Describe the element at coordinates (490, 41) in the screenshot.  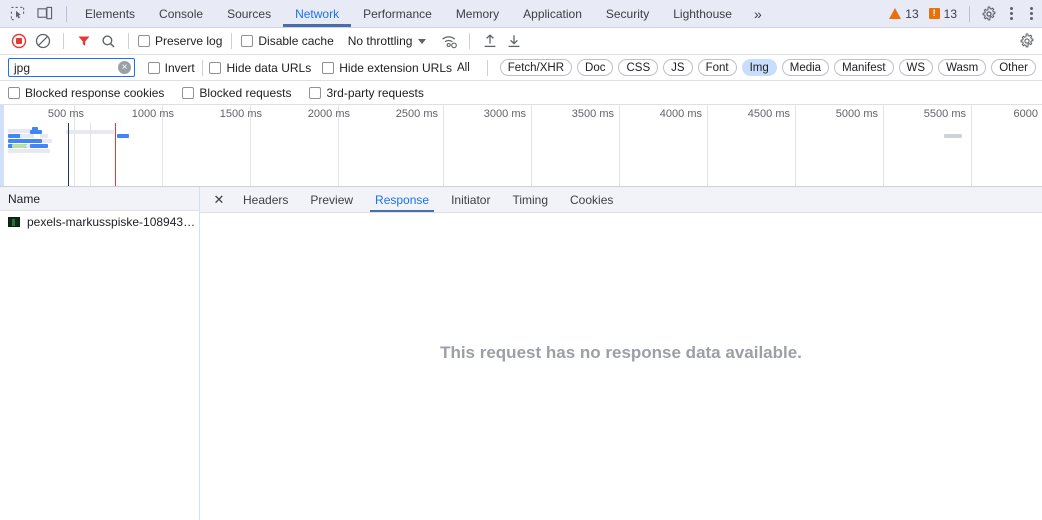
I see `import-har-icon` at that location.